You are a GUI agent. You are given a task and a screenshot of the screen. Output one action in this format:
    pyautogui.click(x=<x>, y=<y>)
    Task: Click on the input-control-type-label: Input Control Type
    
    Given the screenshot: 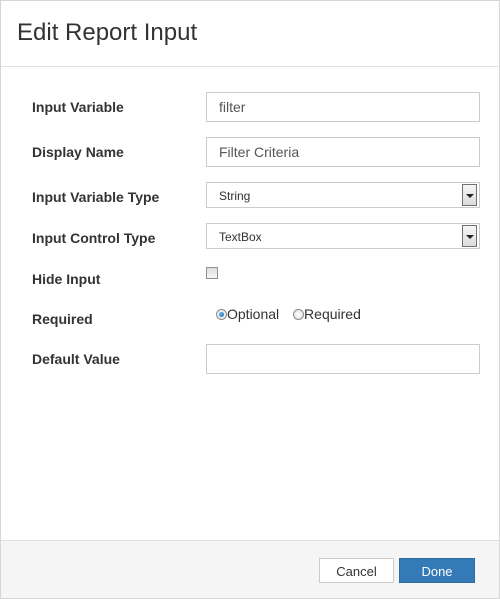 What is the action you would take?
    pyautogui.click(x=94, y=238)
    